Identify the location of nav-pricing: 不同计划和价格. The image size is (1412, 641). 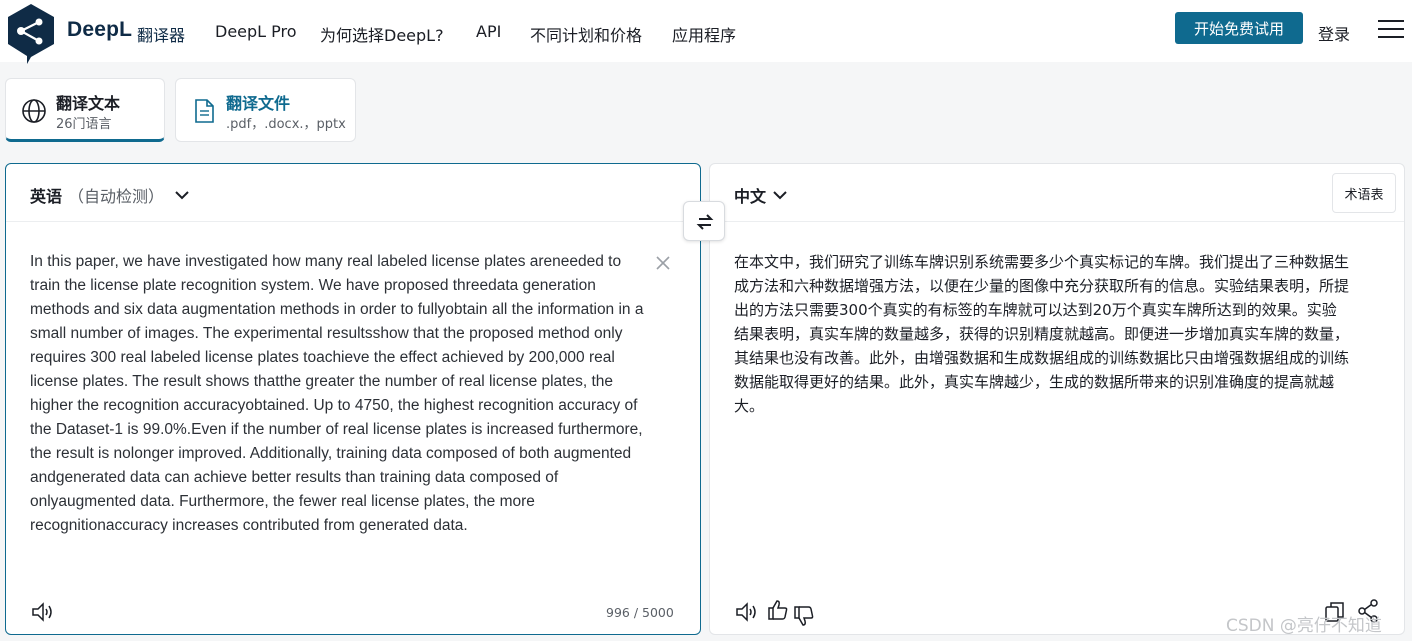
(586, 34).